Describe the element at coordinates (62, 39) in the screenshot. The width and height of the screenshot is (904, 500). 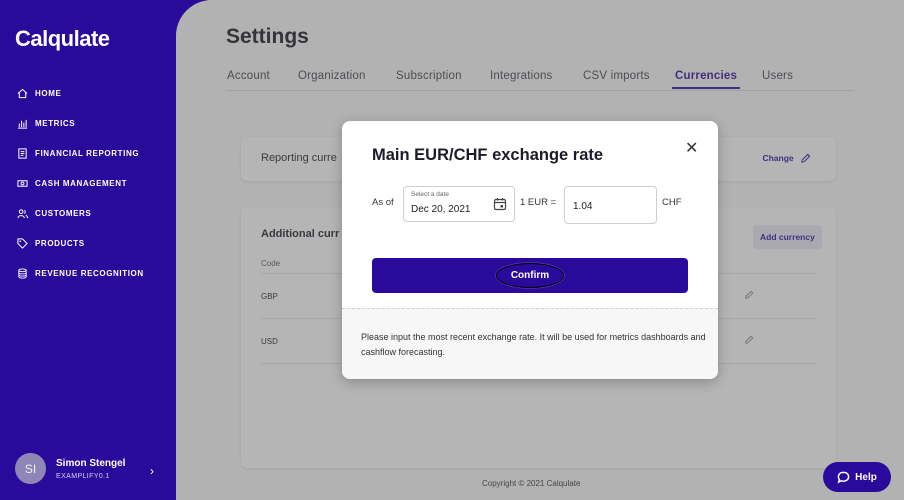
I see `app-logo: Calqulate` at that location.